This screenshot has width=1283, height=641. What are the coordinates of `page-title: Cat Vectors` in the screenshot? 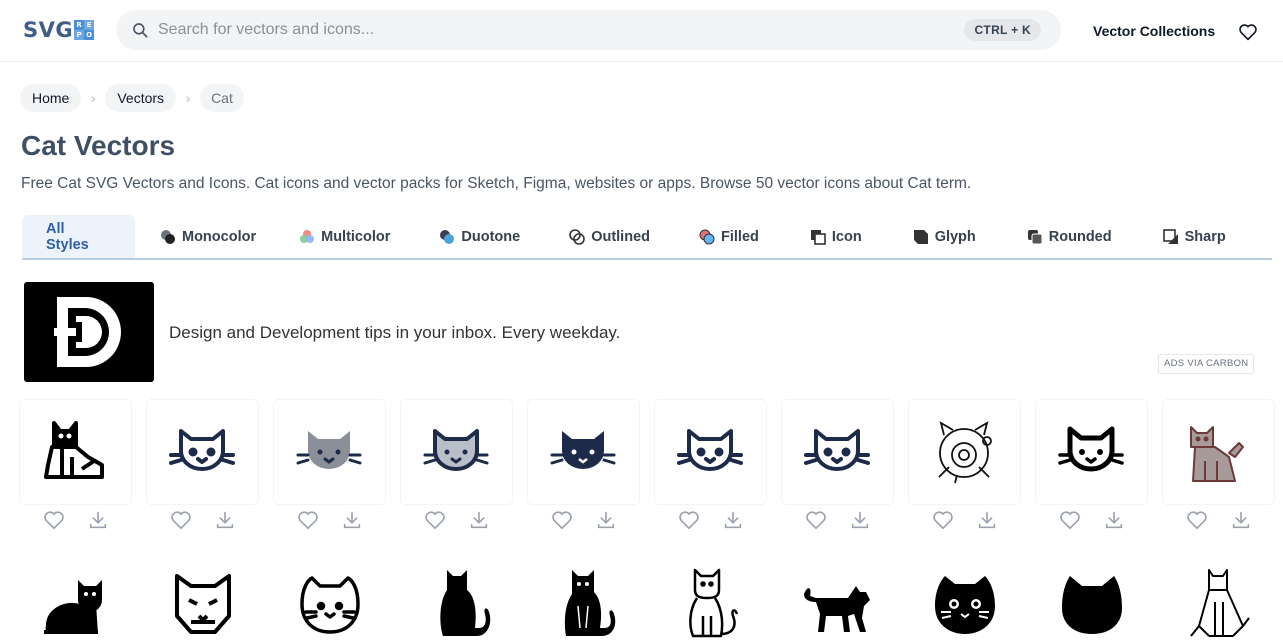 It's located at (98, 145).